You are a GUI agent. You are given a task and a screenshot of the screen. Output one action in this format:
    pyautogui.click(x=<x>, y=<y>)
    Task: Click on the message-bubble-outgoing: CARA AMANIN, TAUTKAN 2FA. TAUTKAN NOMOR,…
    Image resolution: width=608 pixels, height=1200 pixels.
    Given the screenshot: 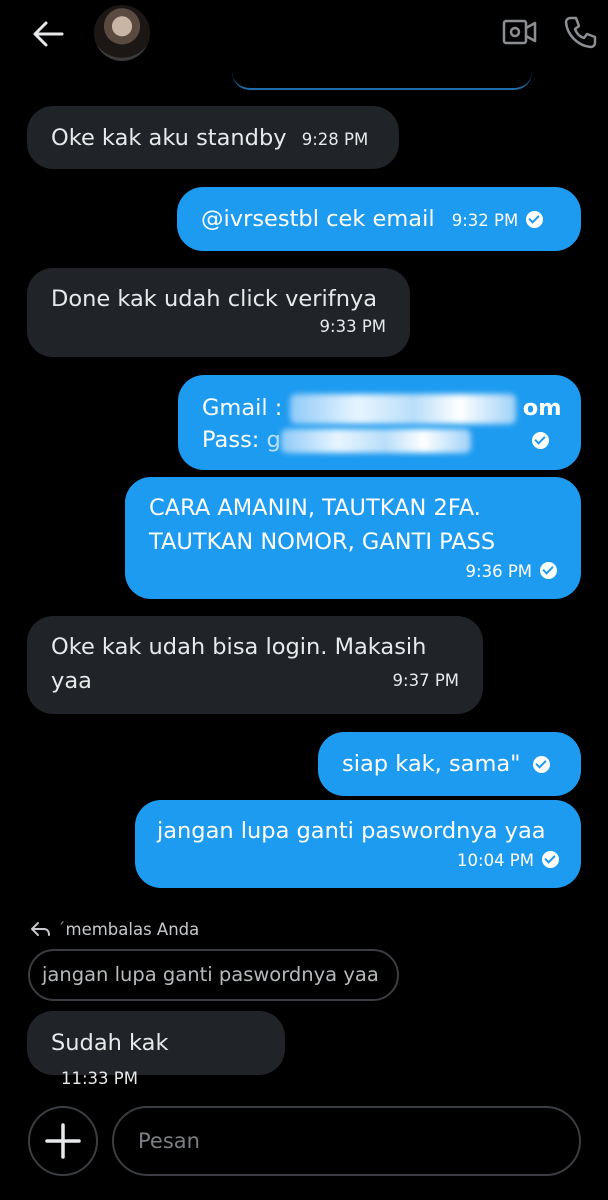 What is the action you would take?
    pyautogui.click(x=353, y=538)
    